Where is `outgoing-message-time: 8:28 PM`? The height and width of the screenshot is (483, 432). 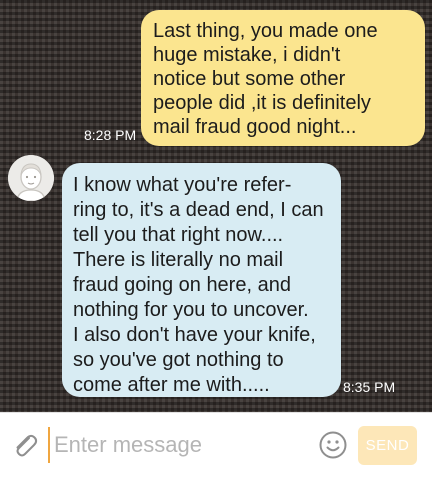
outgoing-message-time: 8:28 PM is located at coordinates (110, 135).